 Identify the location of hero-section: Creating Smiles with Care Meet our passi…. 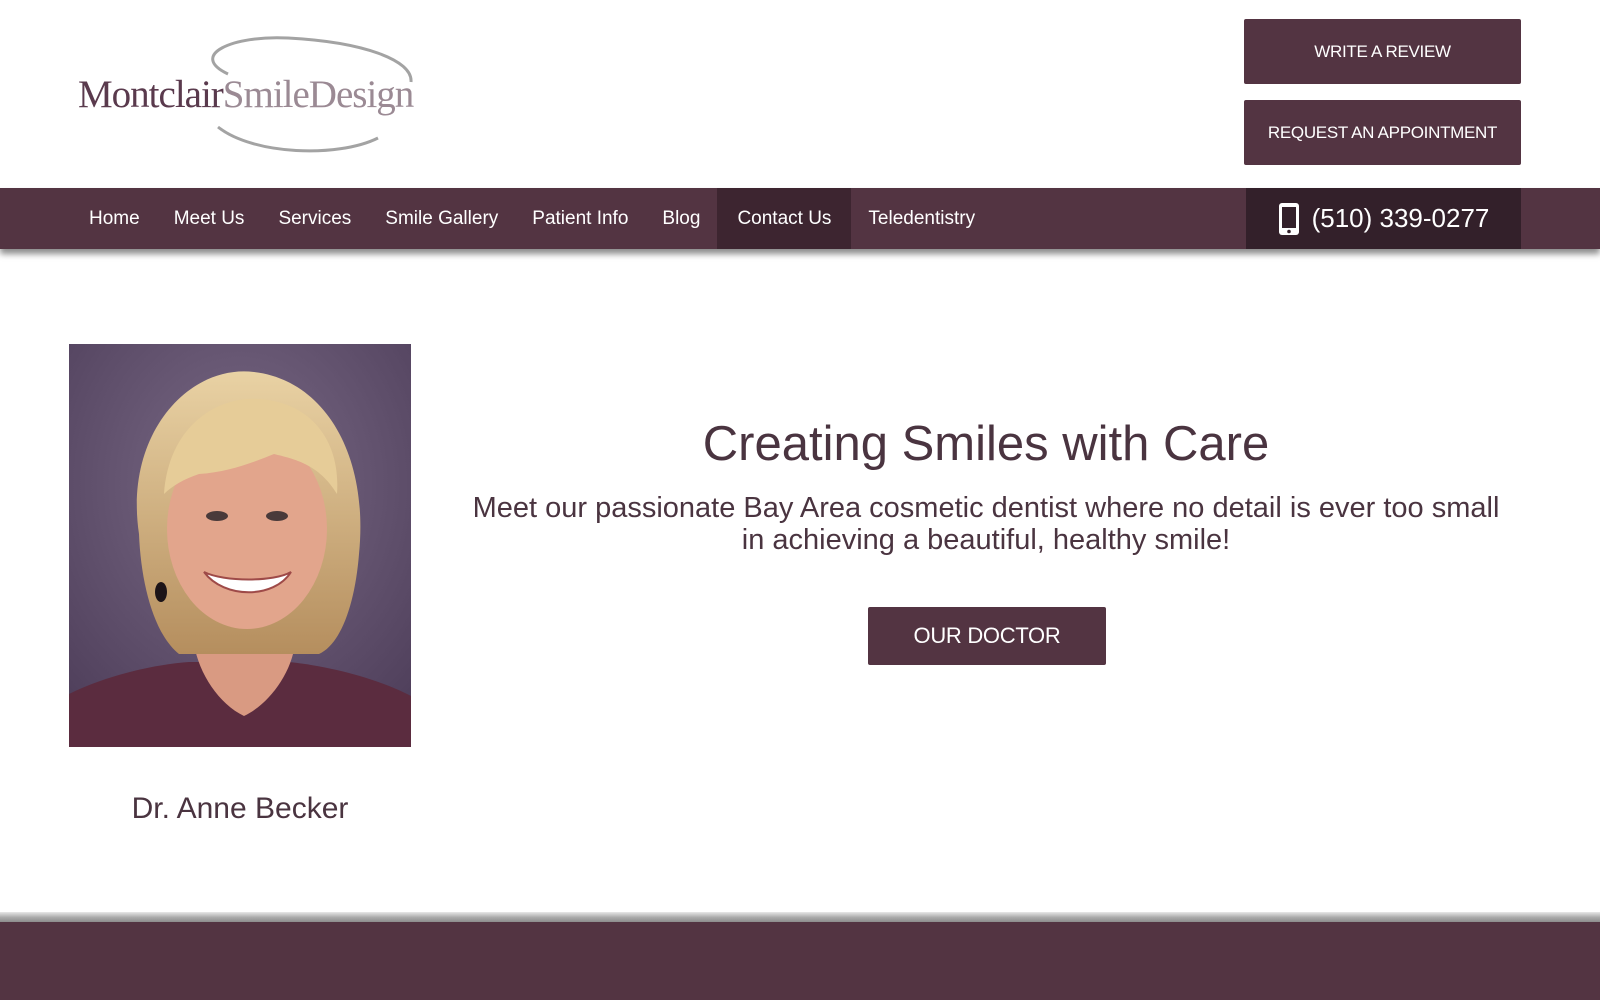
(986, 483).